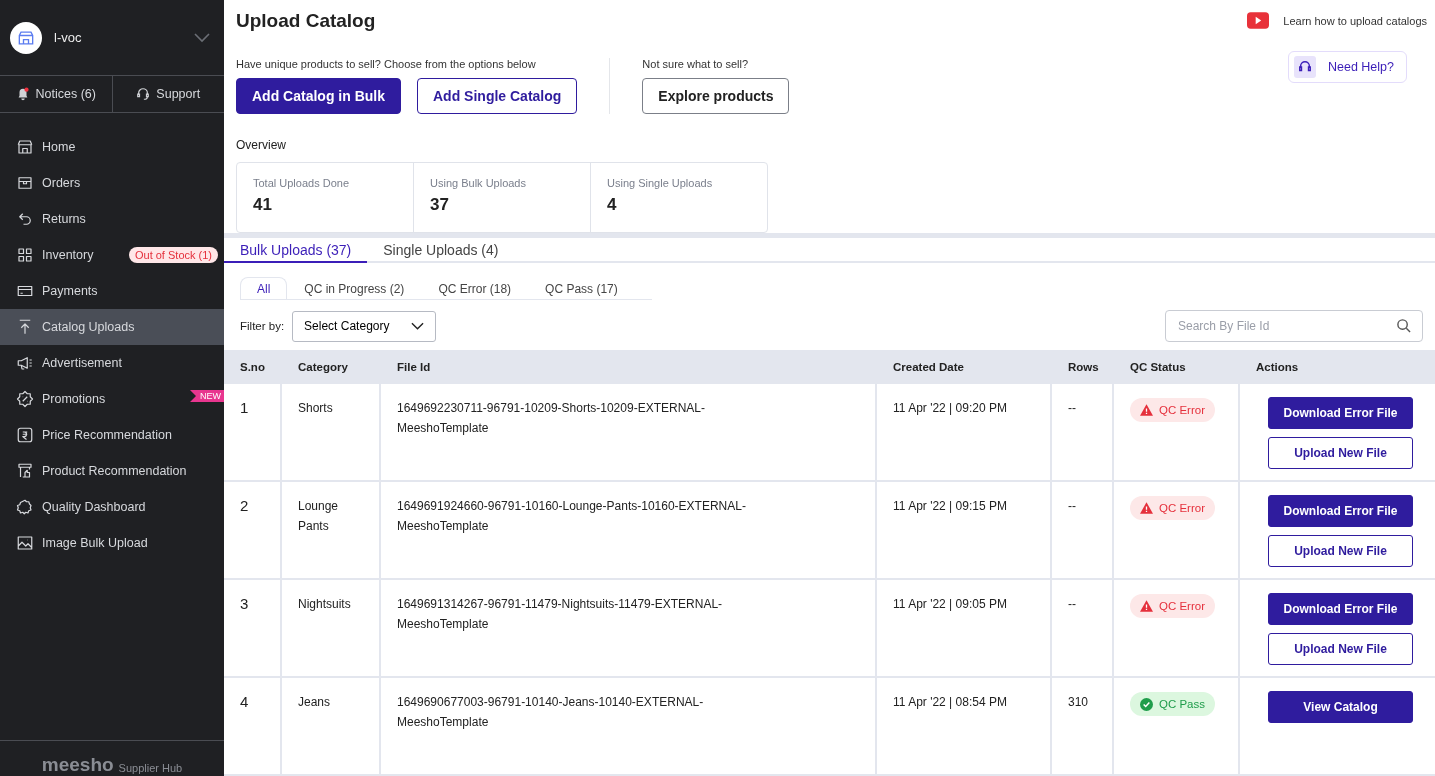  What do you see at coordinates (1158, 367) in the screenshot?
I see `column-header: QC Status` at bounding box center [1158, 367].